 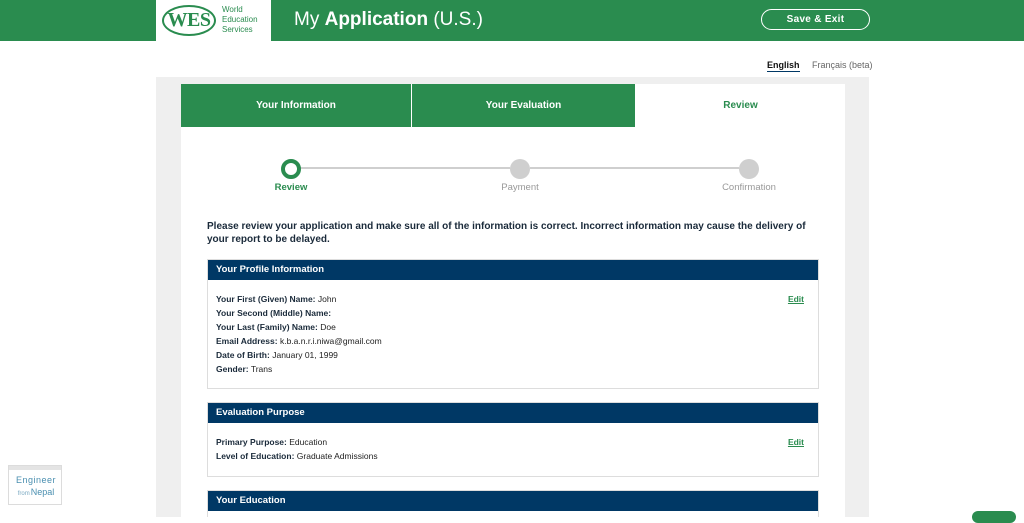 I want to click on purpose-section-title: Evaluation Purpose, so click(x=513, y=413).